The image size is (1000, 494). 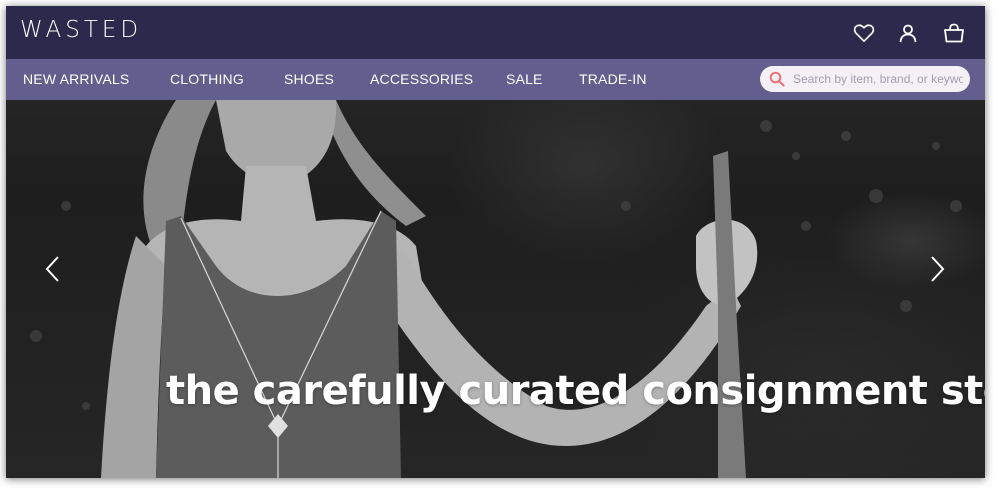 What do you see at coordinates (613, 79) in the screenshot?
I see `nav-item-trade-in: TRADE-IN` at bounding box center [613, 79].